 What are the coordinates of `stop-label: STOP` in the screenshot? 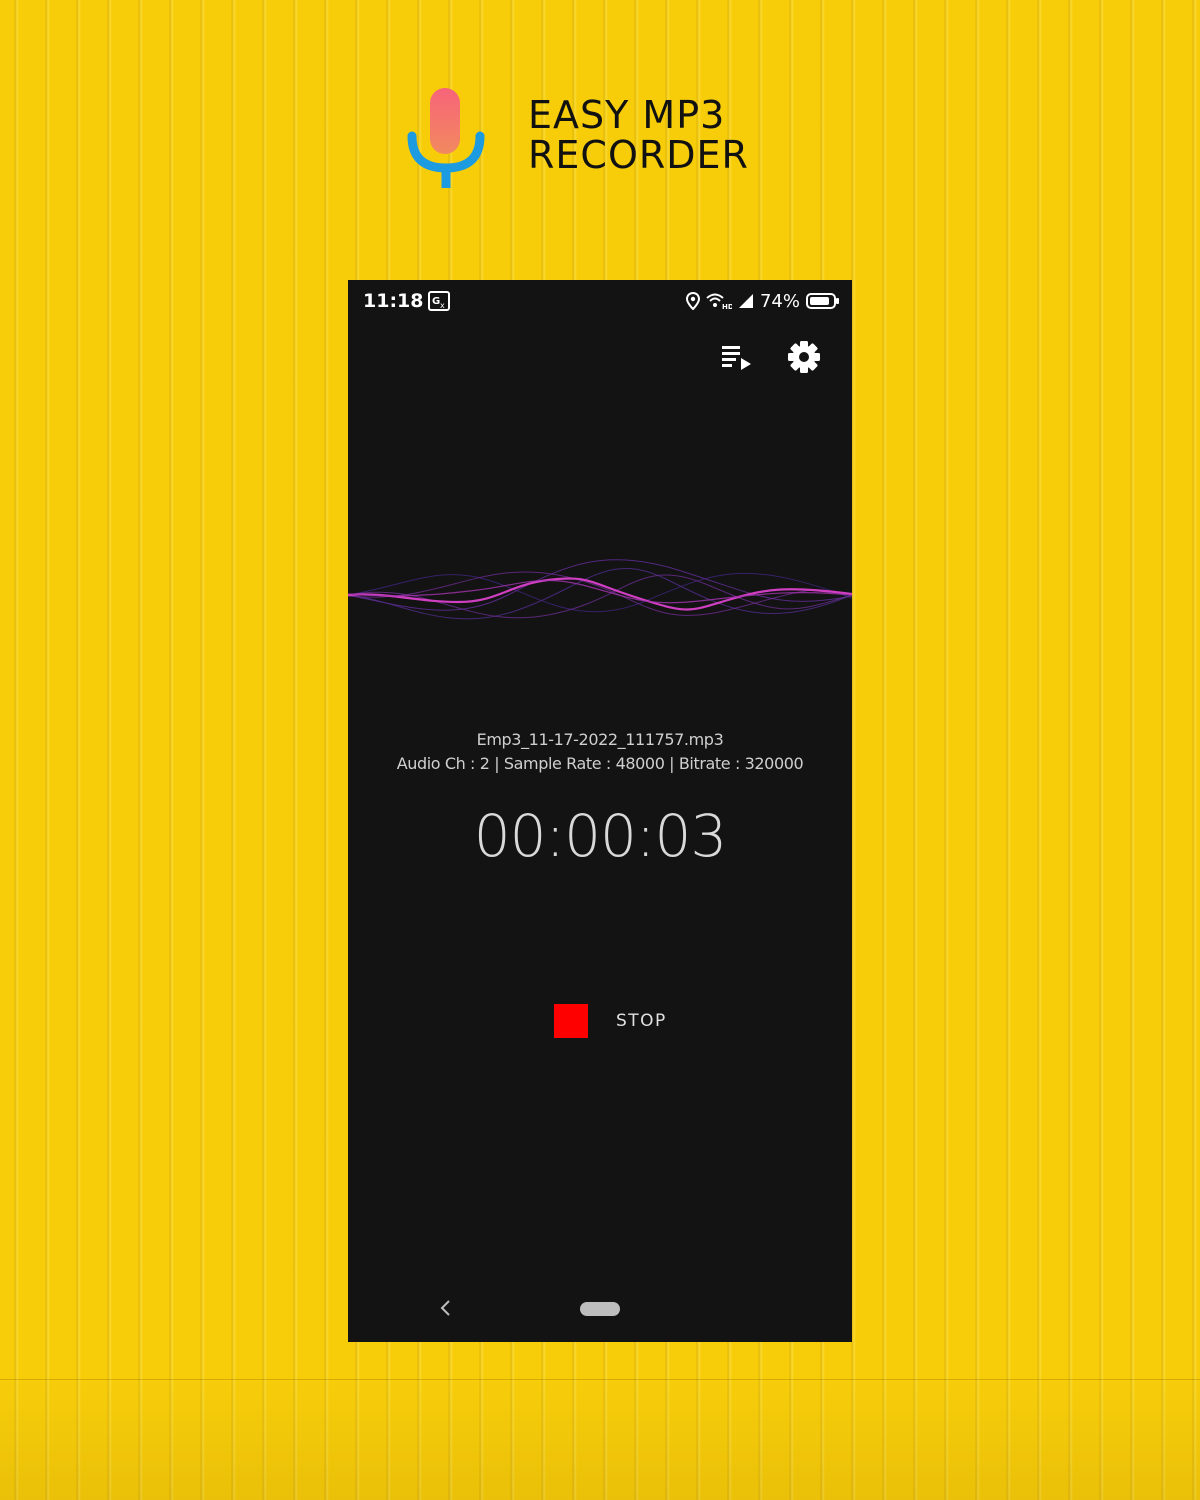 It's located at (641, 1021).